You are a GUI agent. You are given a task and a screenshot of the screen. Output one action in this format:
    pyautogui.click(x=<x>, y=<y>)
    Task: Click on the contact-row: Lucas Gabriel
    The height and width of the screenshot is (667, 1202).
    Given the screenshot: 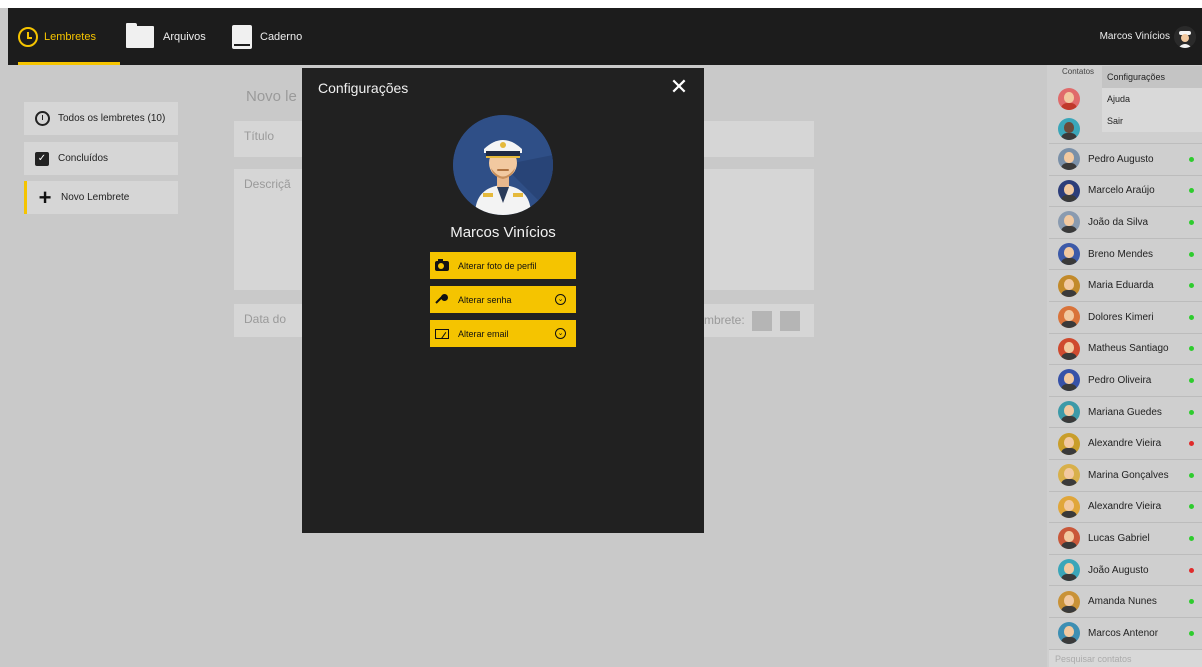 What is the action you would take?
    pyautogui.click(x=1125, y=539)
    